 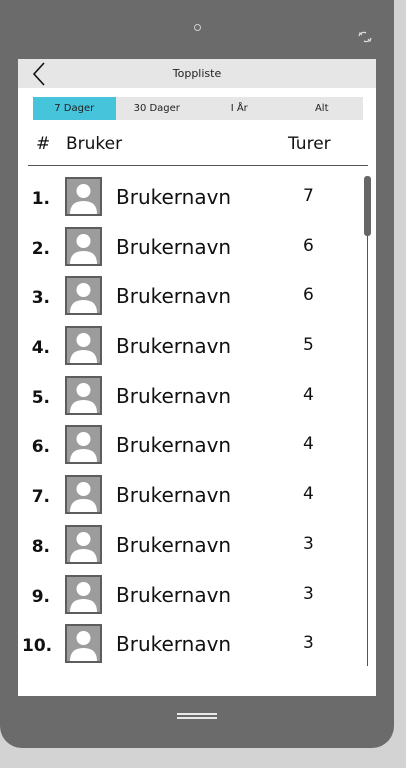 I want to click on list-item: 9. Brukernavn 3, so click(x=197, y=599).